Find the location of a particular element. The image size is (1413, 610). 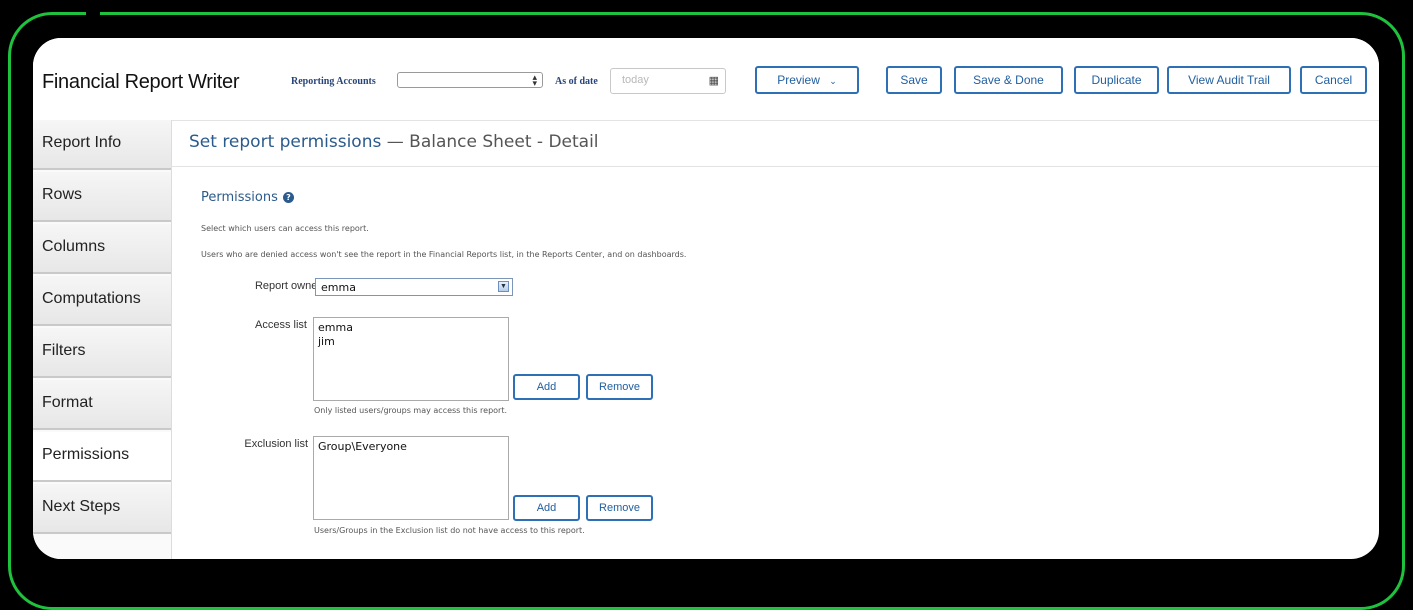

sidebar-item-label: Computations is located at coordinates (91, 298).